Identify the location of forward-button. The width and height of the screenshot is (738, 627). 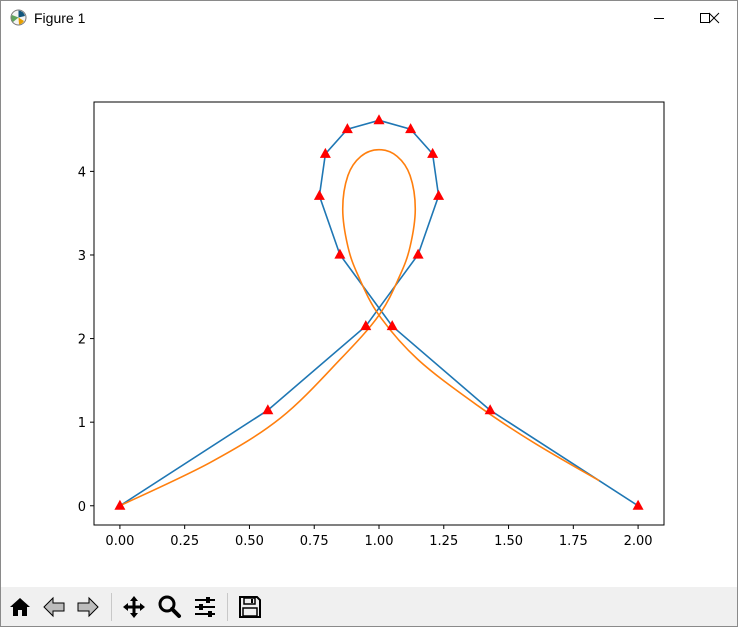
(87, 607).